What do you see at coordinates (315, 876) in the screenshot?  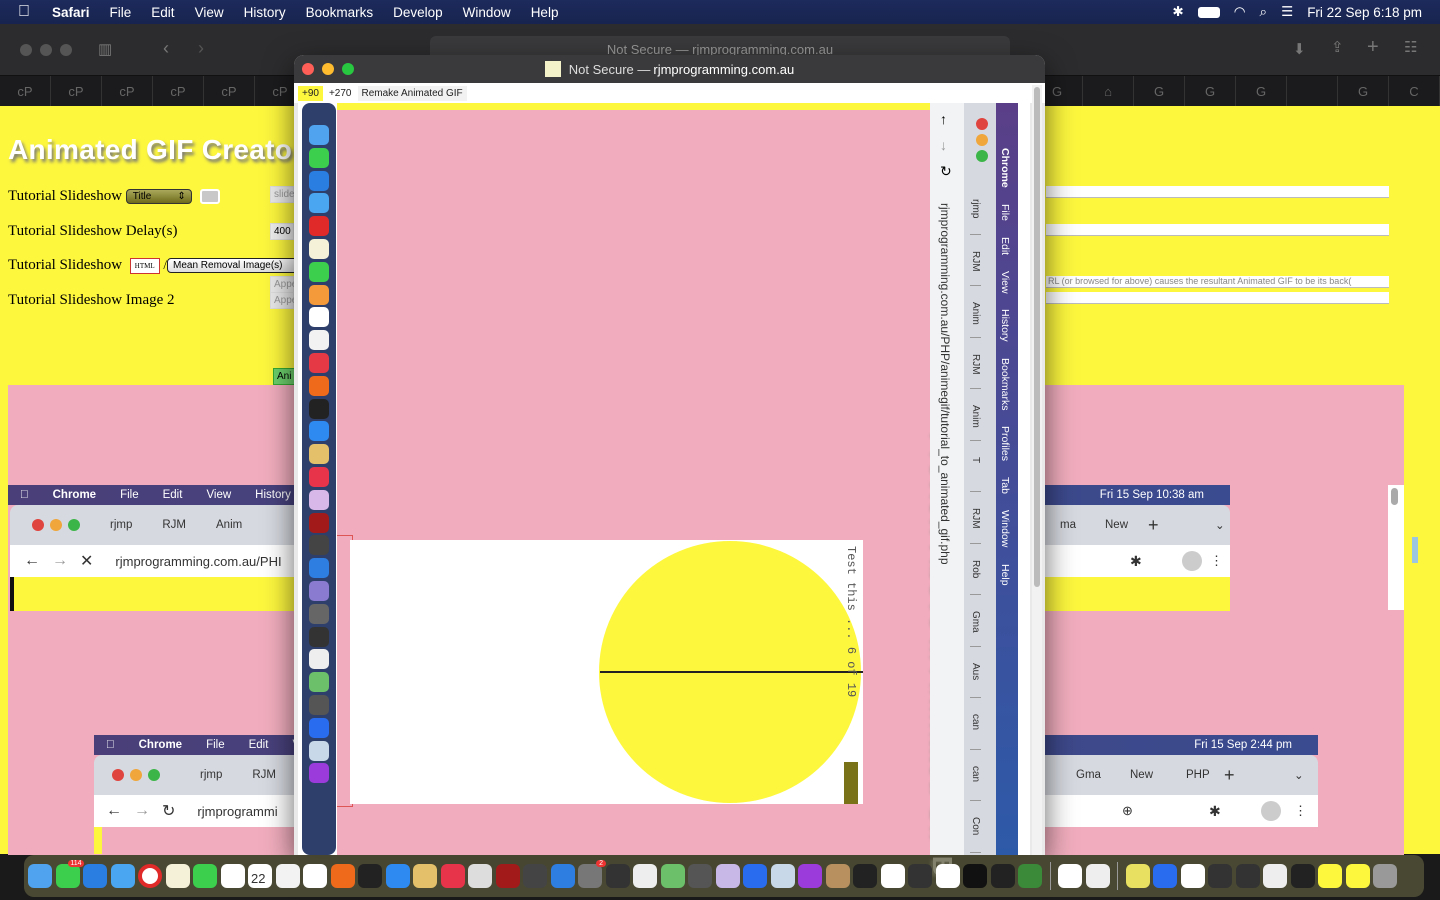 I see `dock-news-icon` at bounding box center [315, 876].